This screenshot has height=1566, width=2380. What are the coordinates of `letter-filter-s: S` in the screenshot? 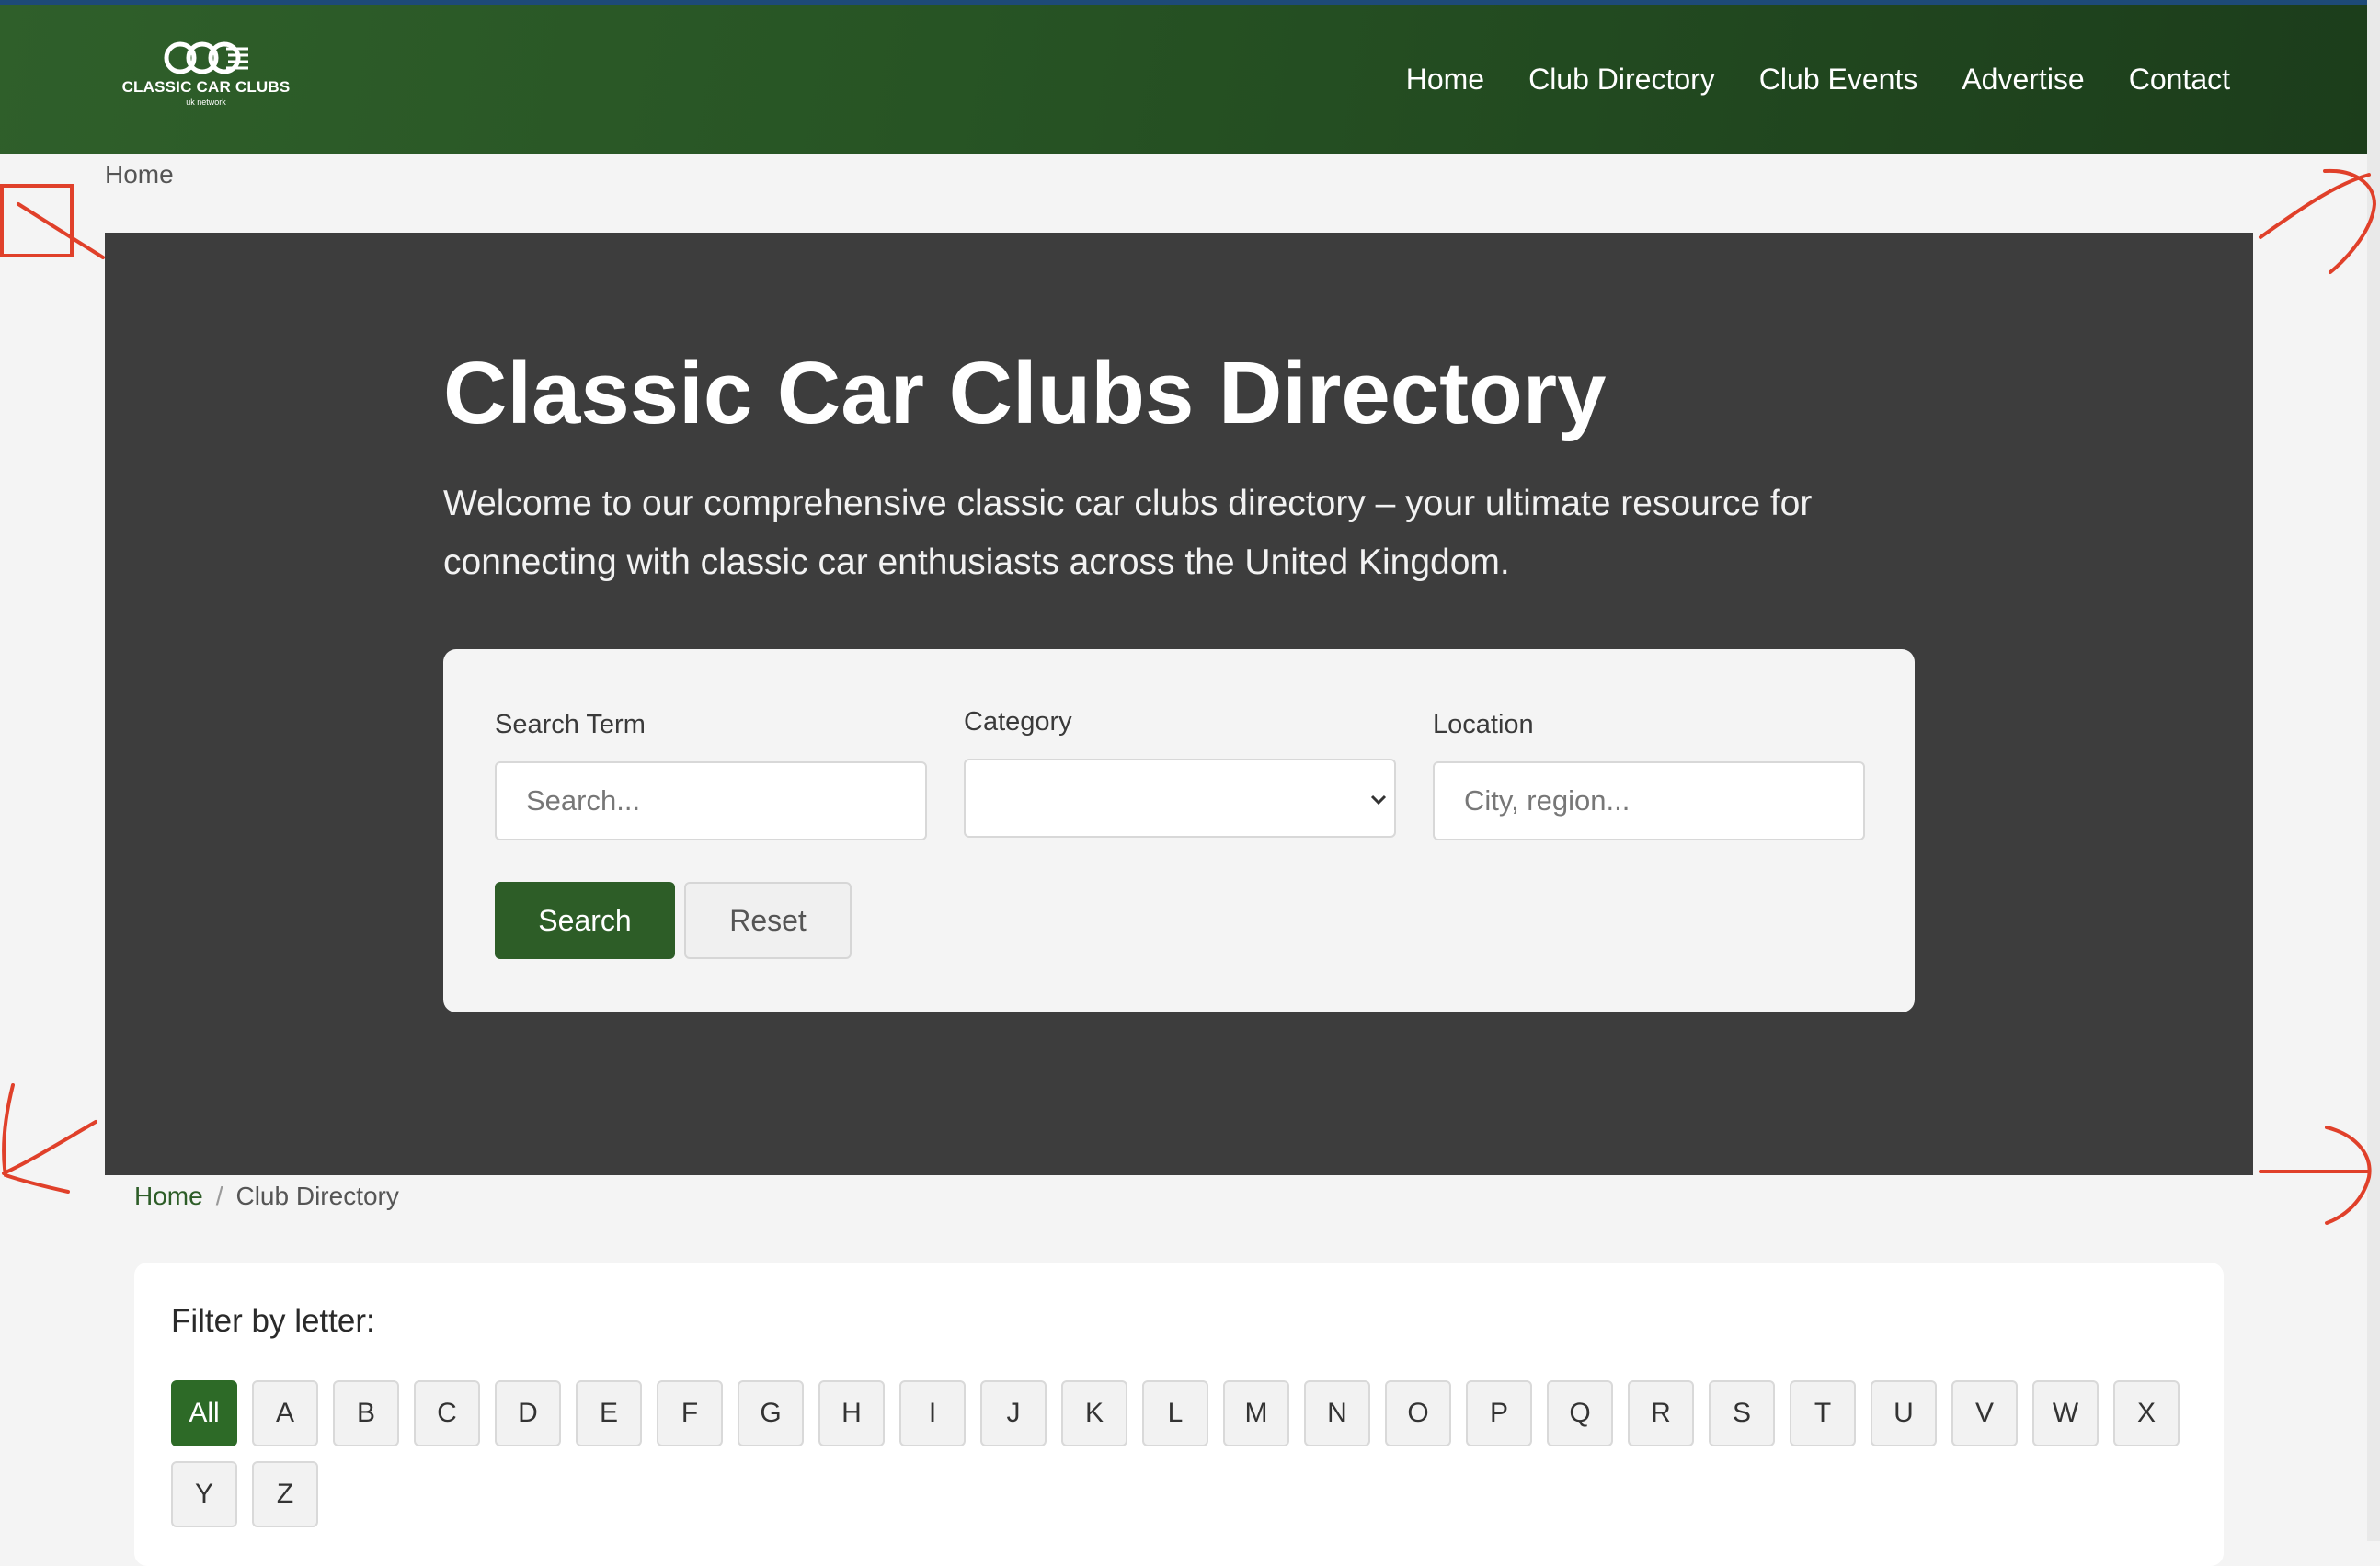 It's located at (1742, 1413).